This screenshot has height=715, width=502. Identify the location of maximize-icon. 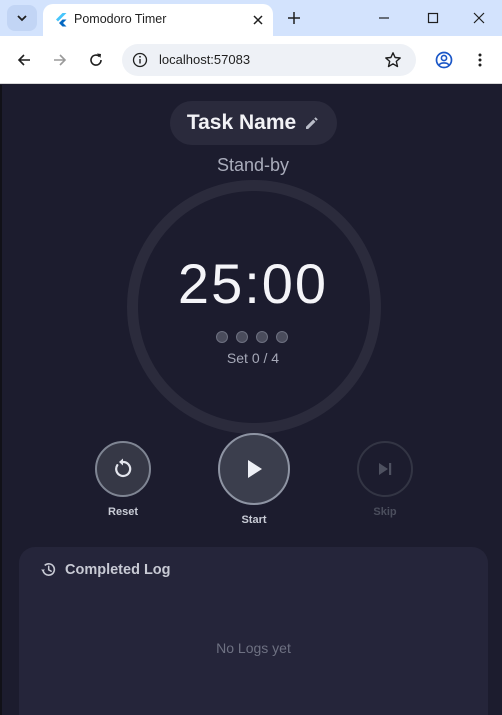
(433, 18).